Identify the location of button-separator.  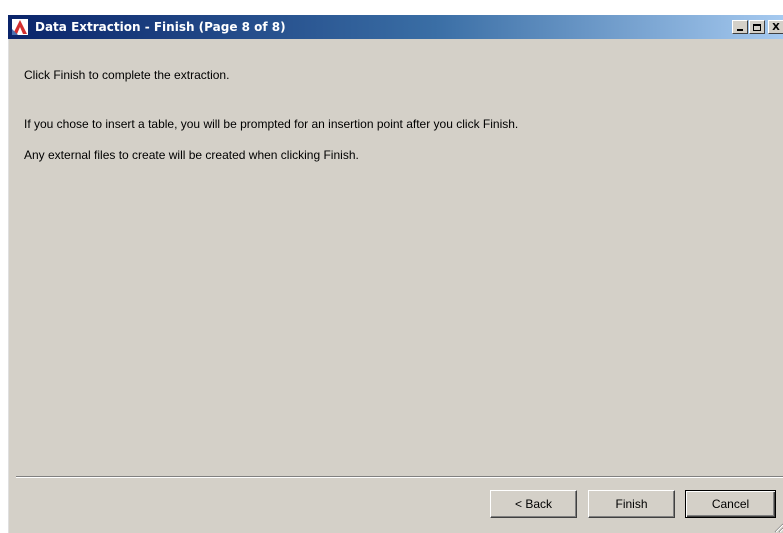
(399, 477).